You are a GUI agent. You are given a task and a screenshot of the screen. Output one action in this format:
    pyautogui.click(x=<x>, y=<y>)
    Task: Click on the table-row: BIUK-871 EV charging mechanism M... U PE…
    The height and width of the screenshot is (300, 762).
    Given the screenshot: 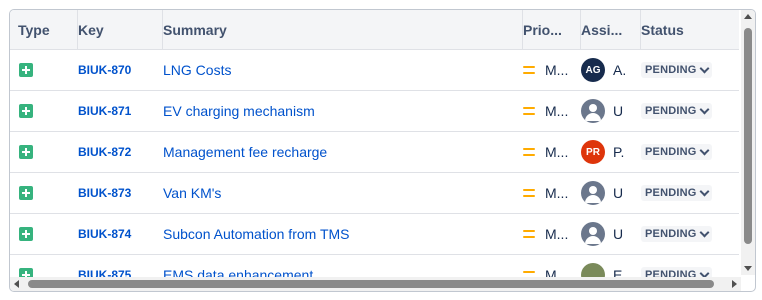 What is the action you would take?
    pyautogui.click(x=374, y=111)
    